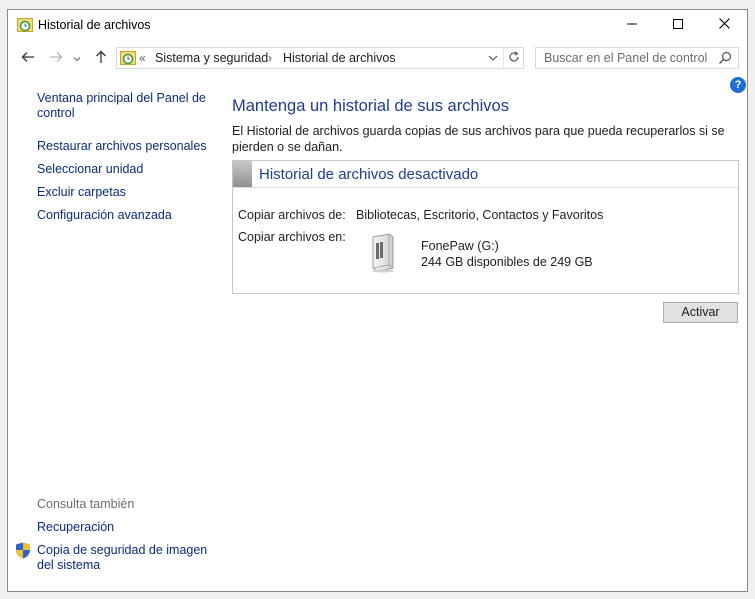  I want to click on link-control-panel-home: Ventana principal del Panel de control, so click(127, 106).